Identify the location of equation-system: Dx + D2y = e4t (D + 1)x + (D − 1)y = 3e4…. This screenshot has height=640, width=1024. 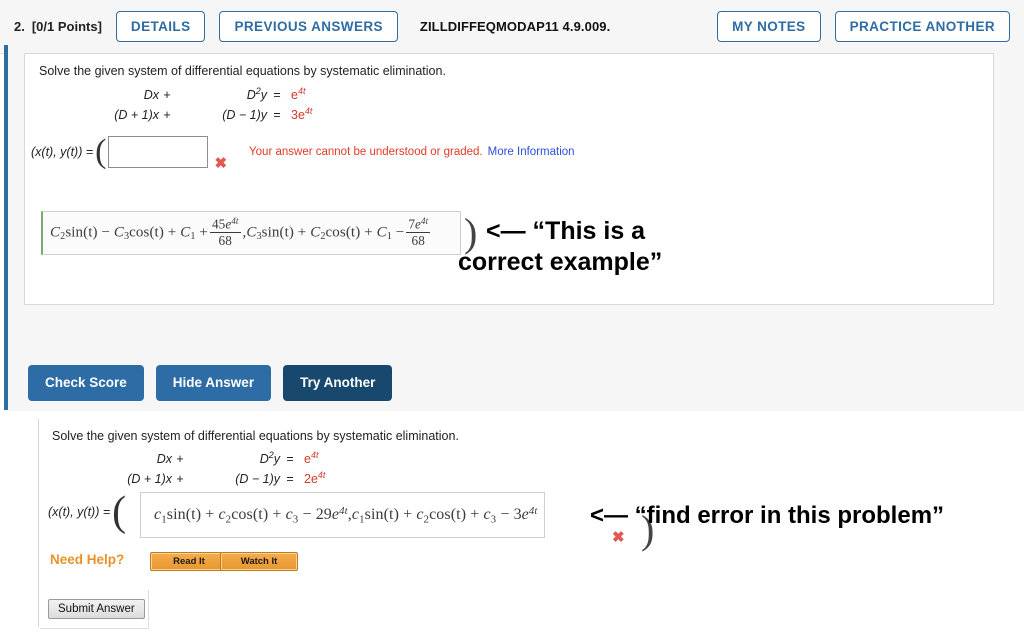
(175, 104).